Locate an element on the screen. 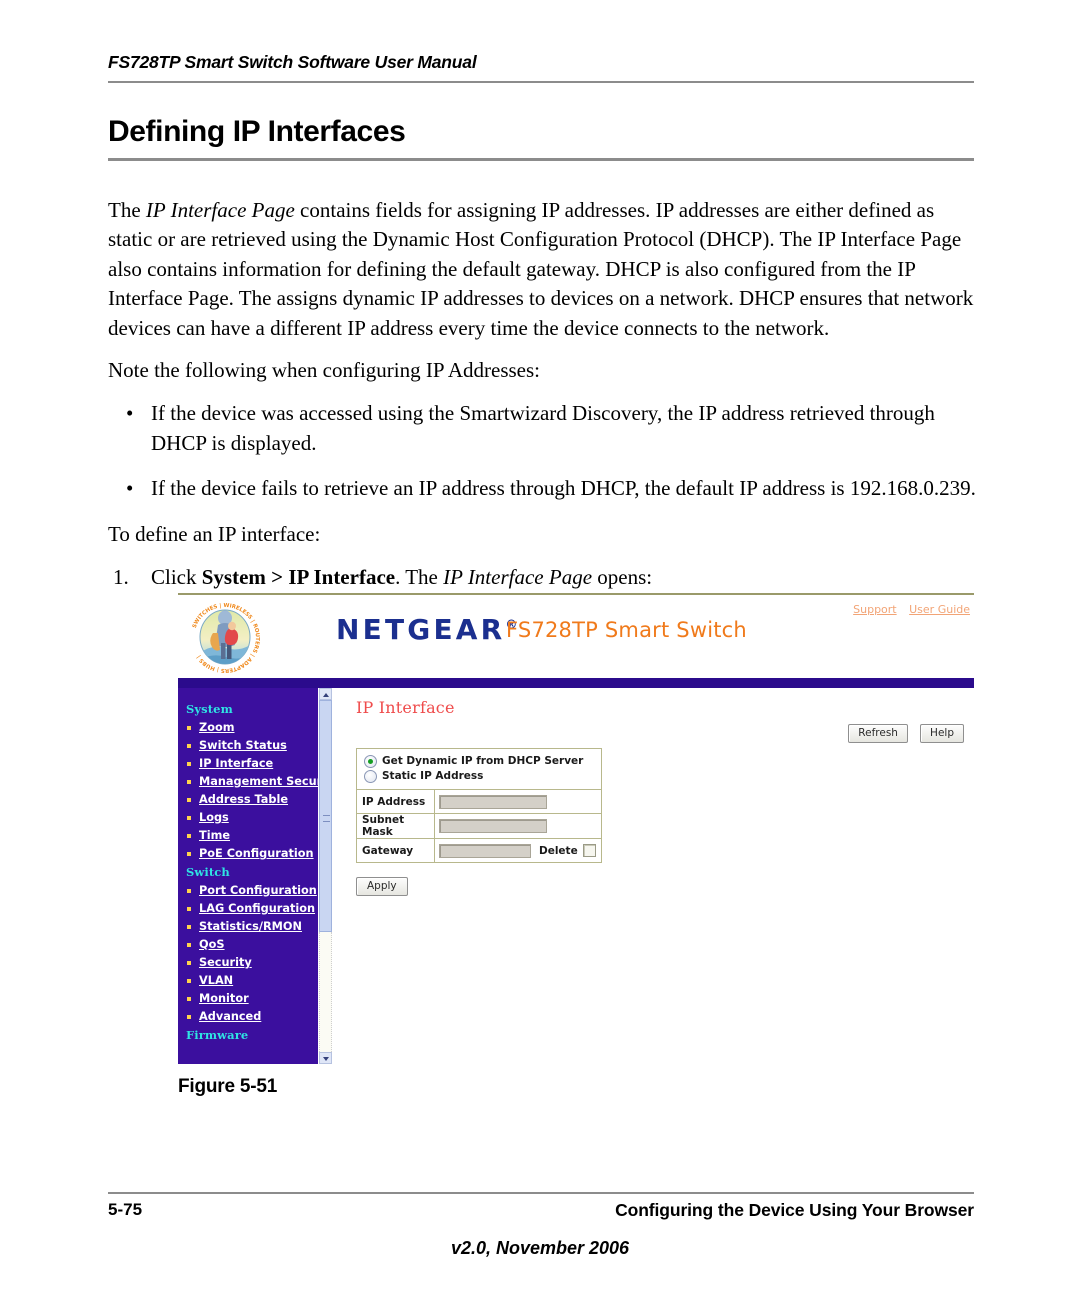 Image resolution: width=1080 pixels, height=1296 pixels. ip-address-label: IP Address is located at coordinates (396, 801).